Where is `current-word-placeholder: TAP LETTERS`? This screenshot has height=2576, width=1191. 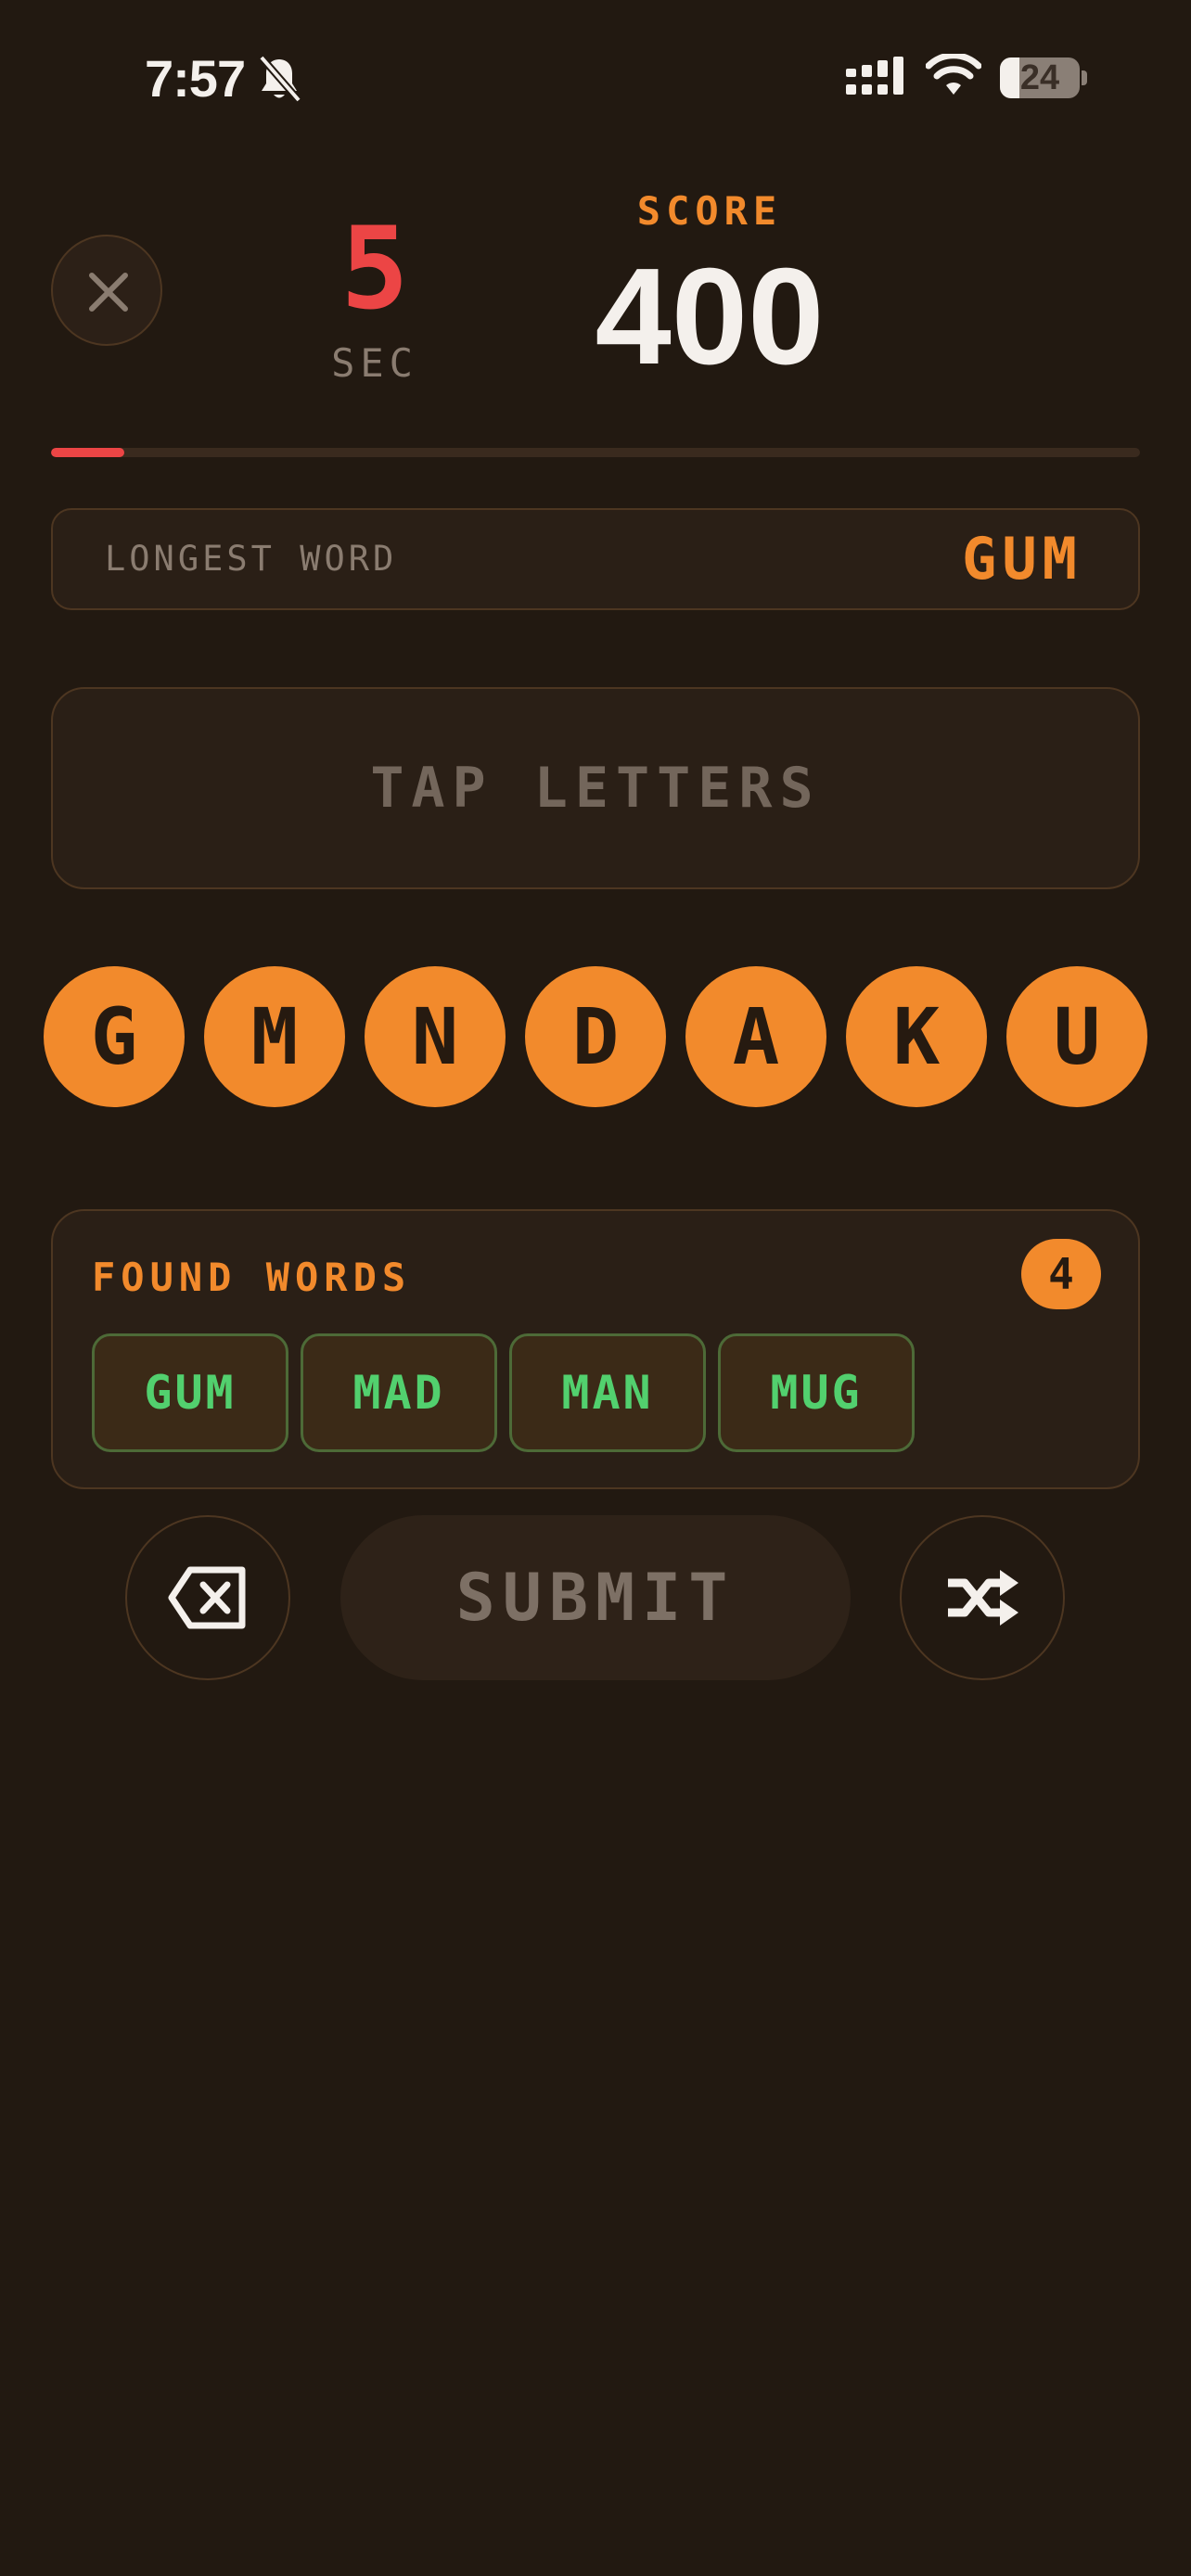
current-word-placeholder: TAP LETTERS is located at coordinates (595, 789).